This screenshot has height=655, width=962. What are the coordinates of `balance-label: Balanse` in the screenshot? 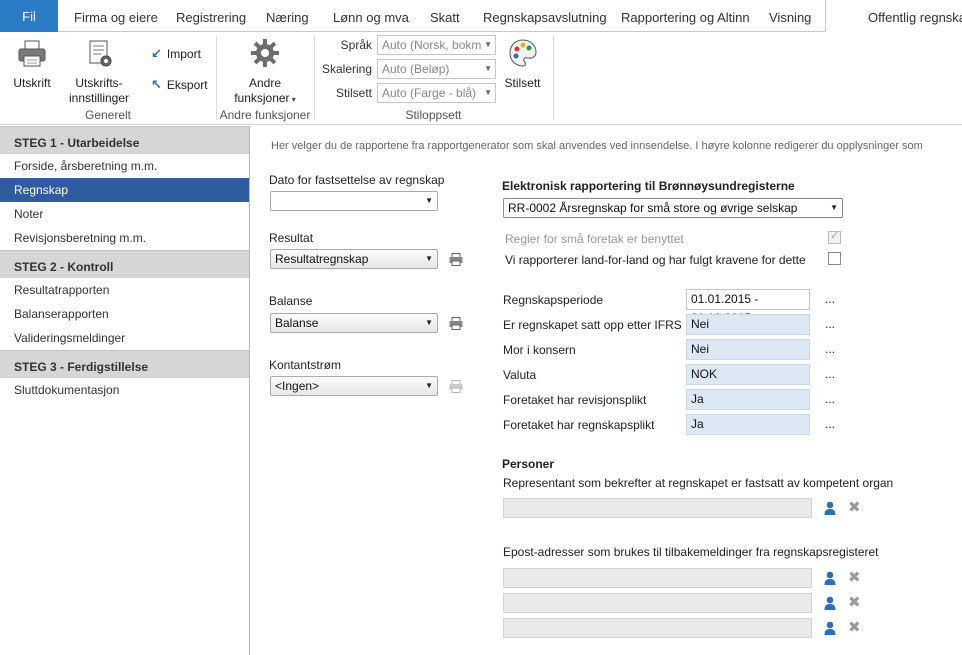 It's located at (291, 301).